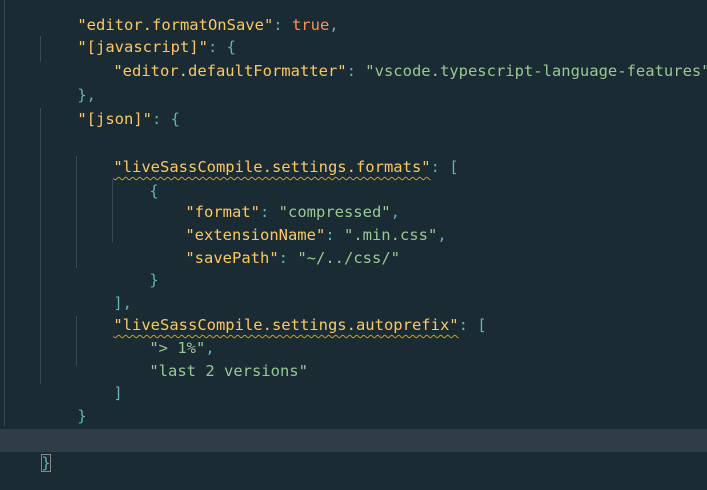 This screenshot has height=490, width=707. I want to click on code-line: {, so click(353, 178).